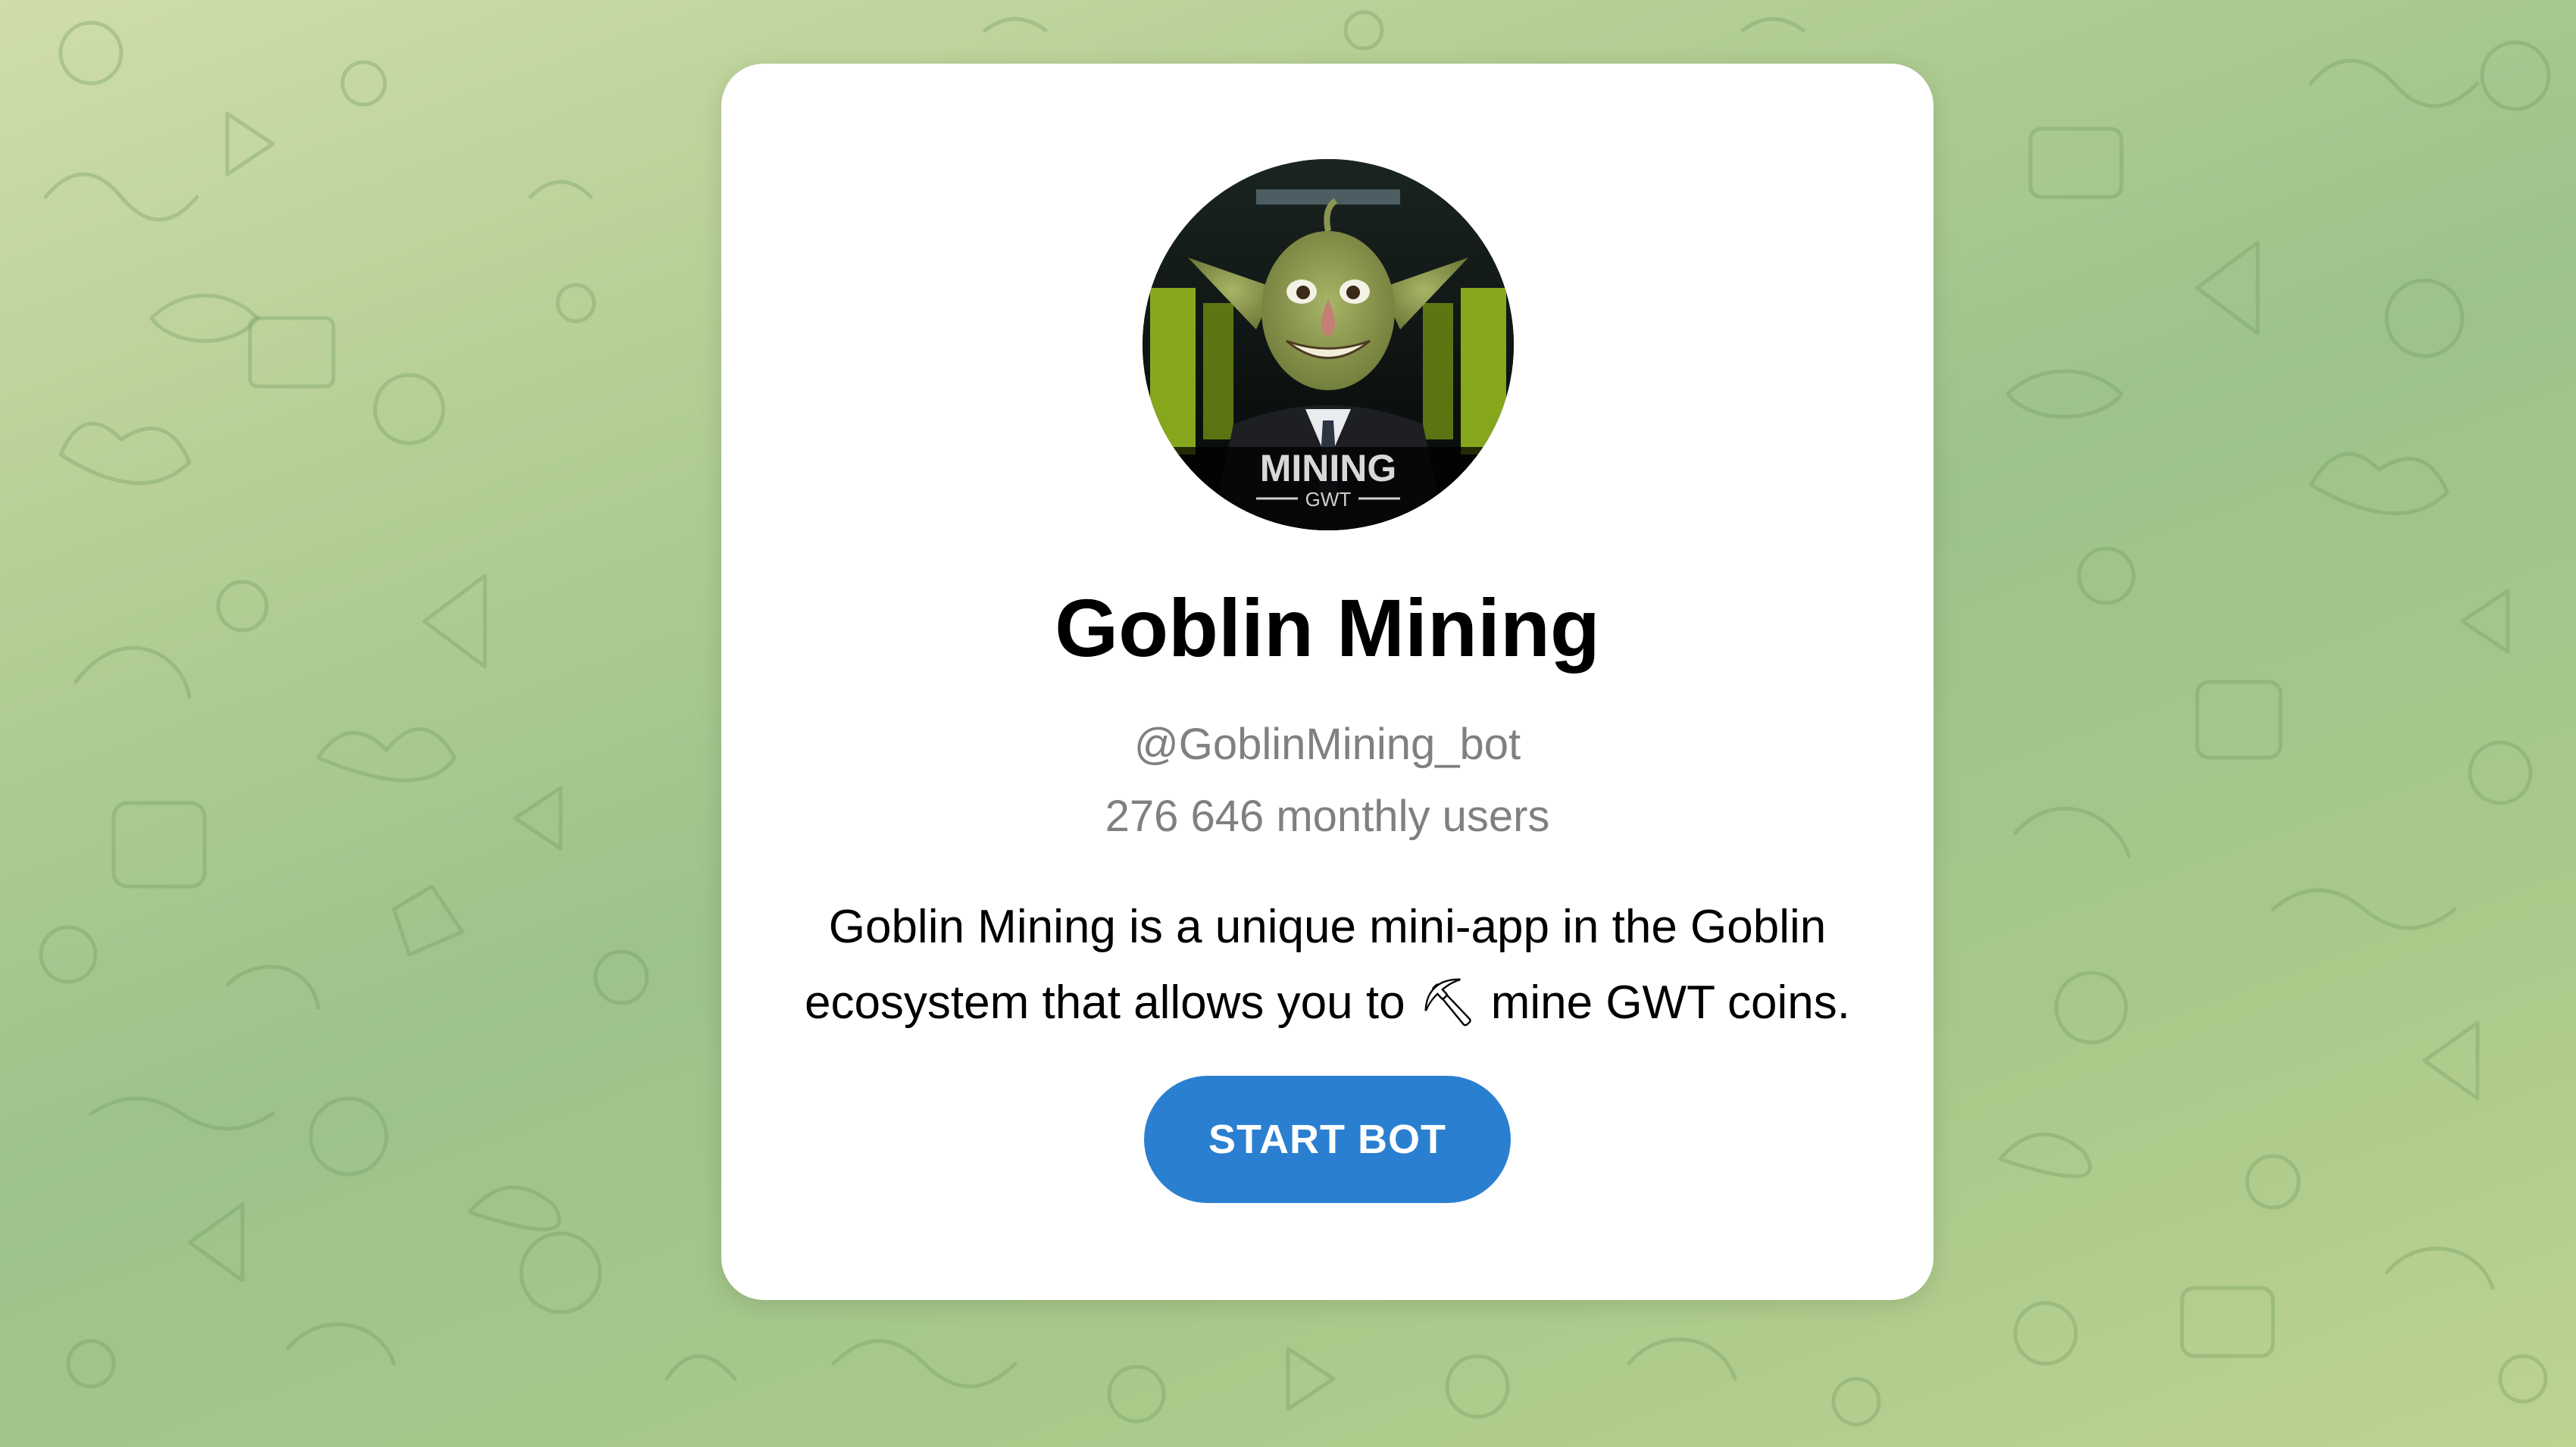 The width and height of the screenshot is (2576, 1447). Describe the element at coordinates (1327, 744) in the screenshot. I see `bot-username: @GoblinMining_bot` at that location.